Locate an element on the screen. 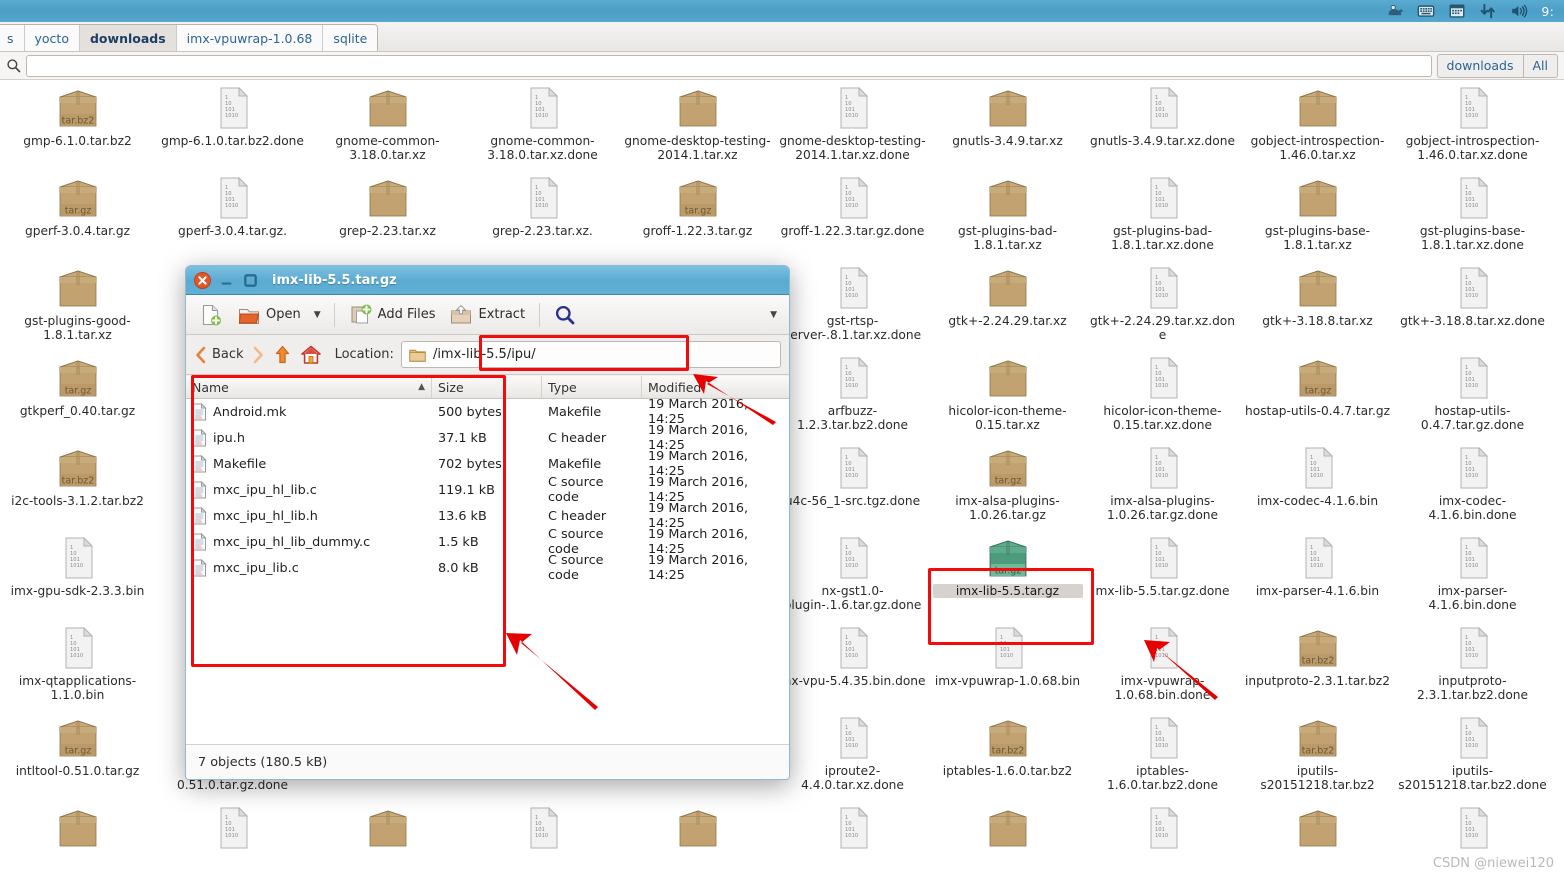 This screenshot has width=1564, height=877. file-icon-item: 1 10 101 1010 u4c-56_1-src.tgz.done is located at coordinates (852, 485).